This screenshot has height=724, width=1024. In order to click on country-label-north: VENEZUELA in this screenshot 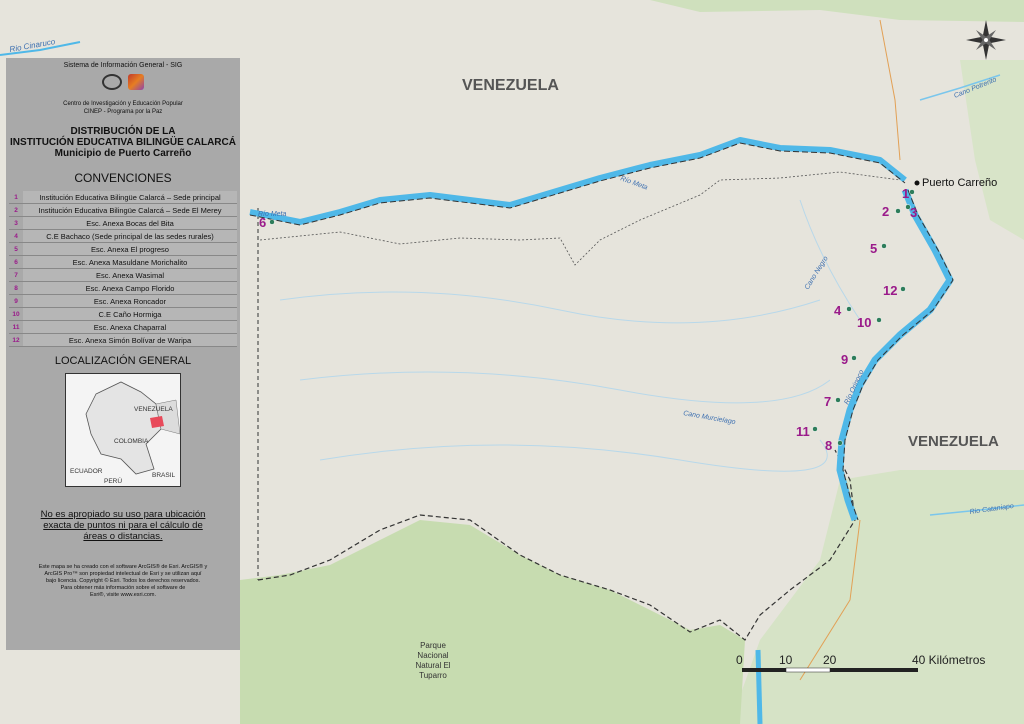, I will do `click(510, 85)`.